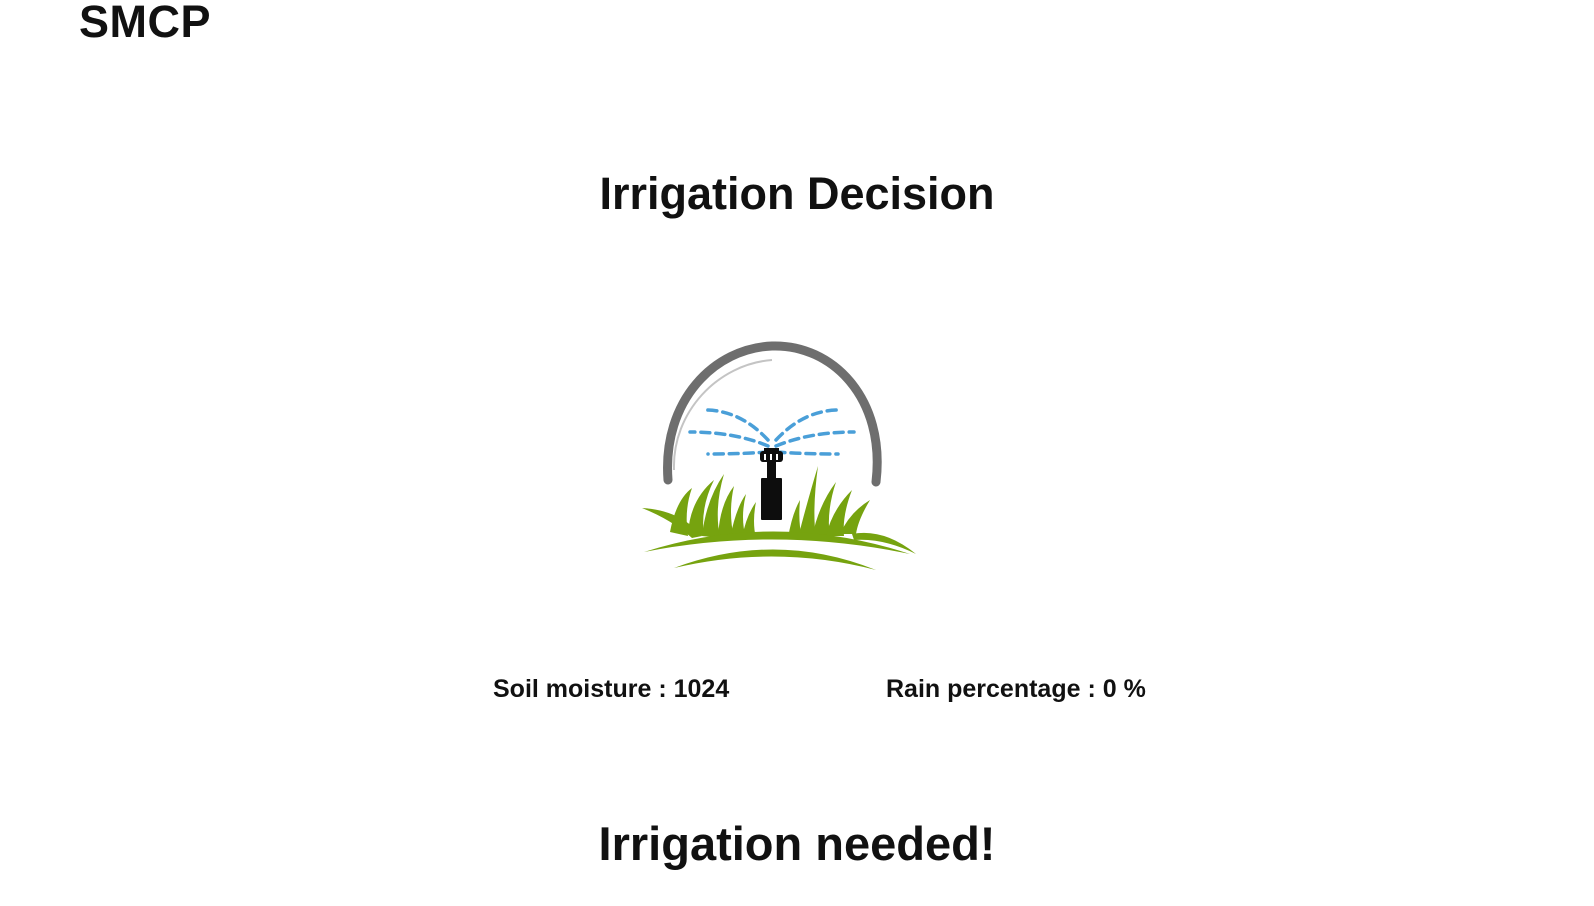 The height and width of the screenshot is (906, 1594). I want to click on soil-moisture-label: Soil moisture, so click(572, 689).